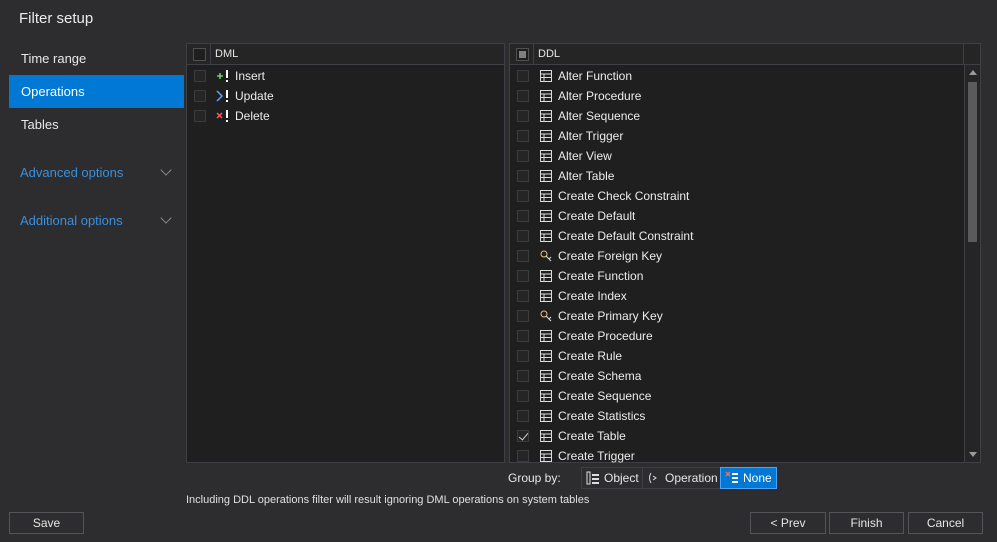  What do you see at coordinates (96, 58) in the screenshot?
I see `nav-item-time-range: Time range` at bounding box center [96, 58].